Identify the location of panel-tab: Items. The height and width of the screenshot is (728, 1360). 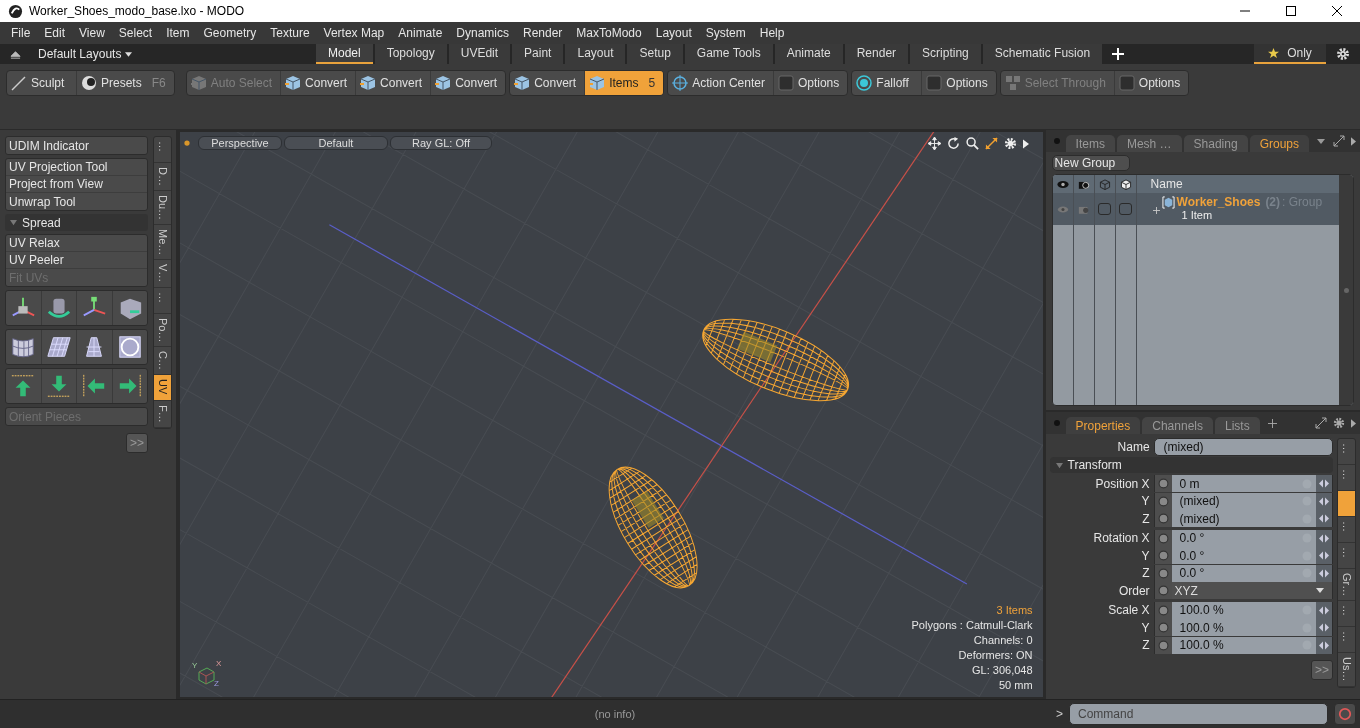
(1090, 143).